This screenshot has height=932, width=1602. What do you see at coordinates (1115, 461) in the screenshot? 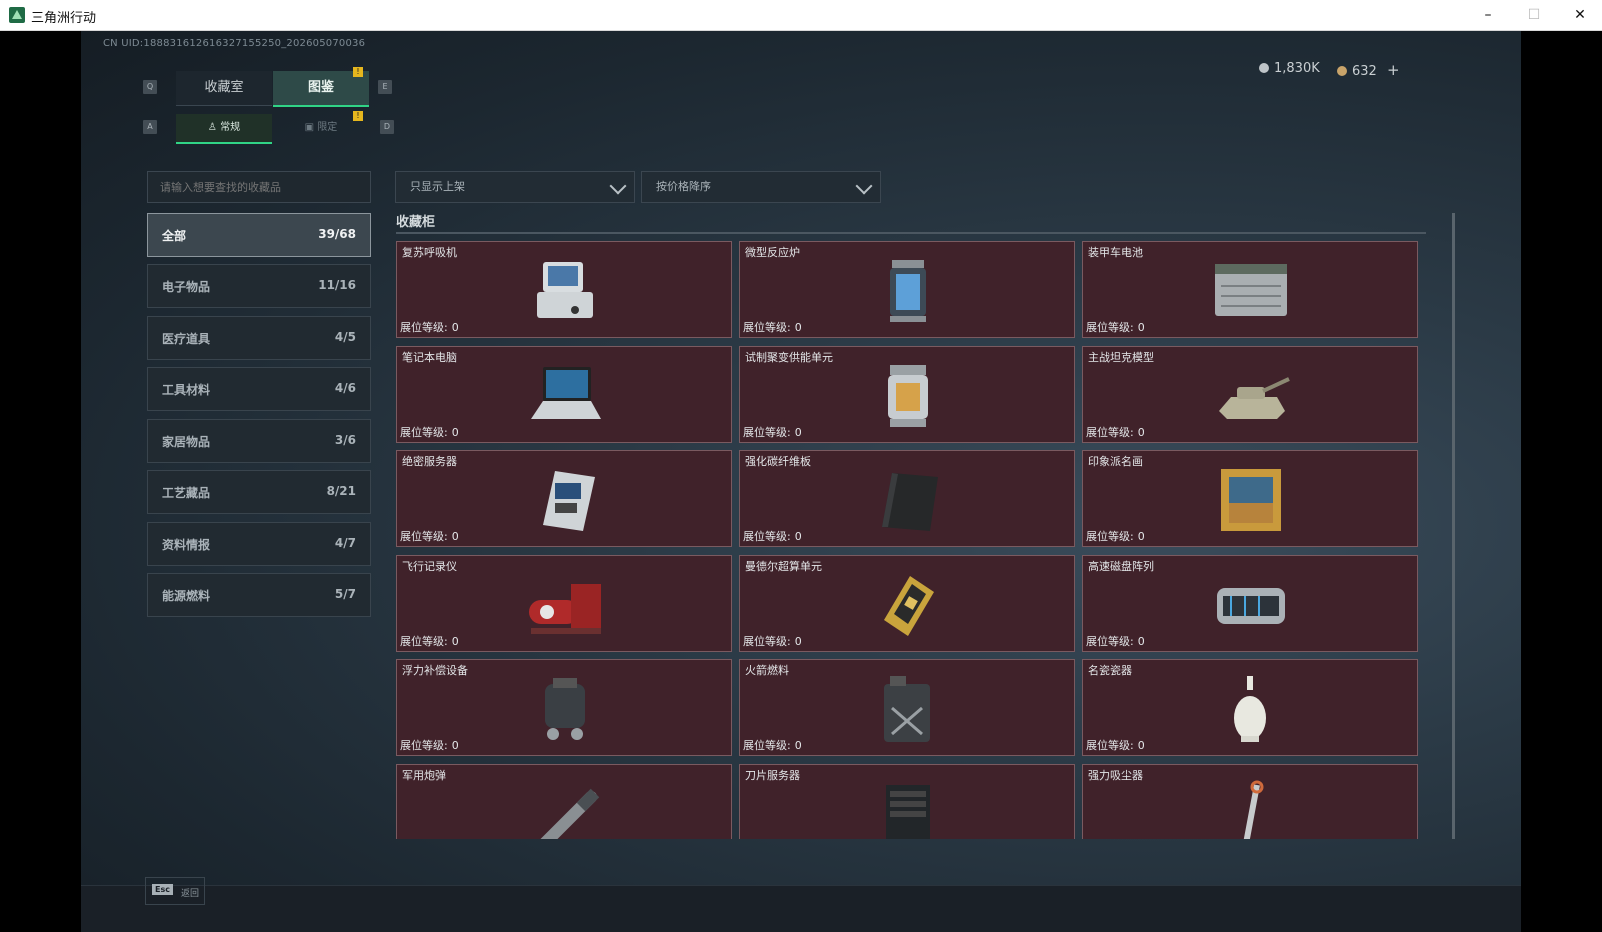
I see `item-name: 印象派名画` at bounding box center [1115, 461].